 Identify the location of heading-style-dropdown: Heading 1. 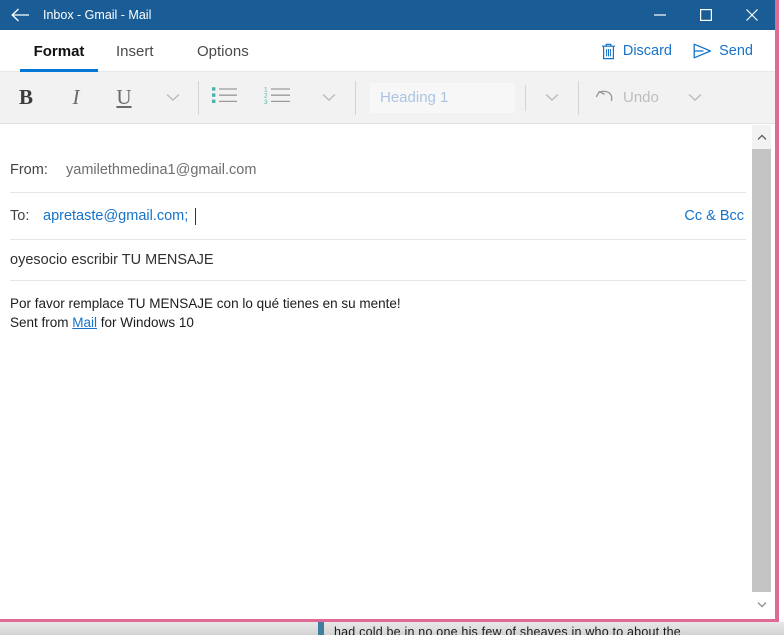
(442, 97).